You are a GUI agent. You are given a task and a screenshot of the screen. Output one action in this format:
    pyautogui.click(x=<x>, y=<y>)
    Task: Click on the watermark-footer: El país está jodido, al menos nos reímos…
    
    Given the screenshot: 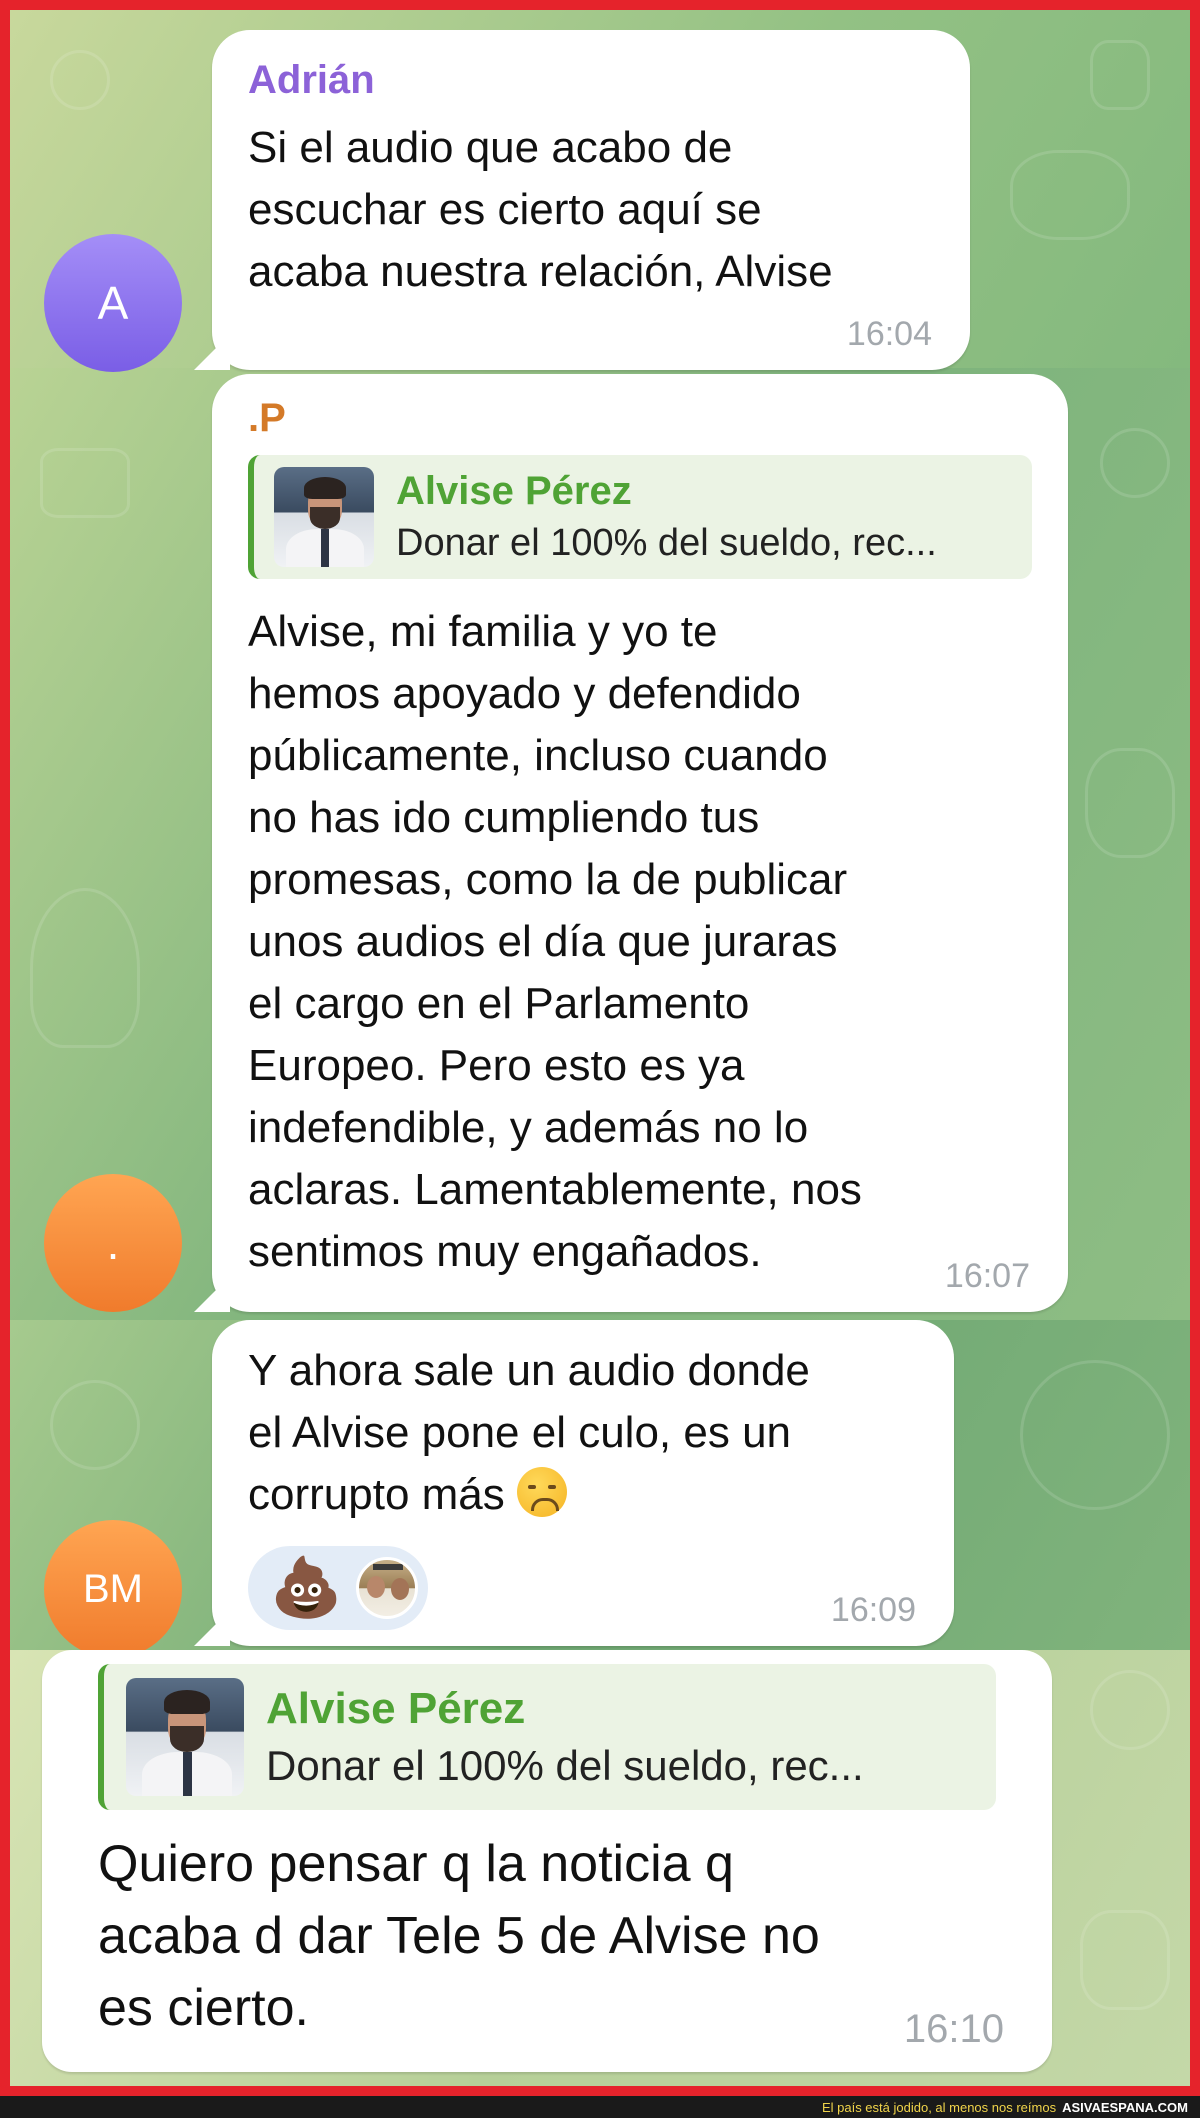 What is the action you would take?
    pyautogui.click(x=600, y=2107)
    